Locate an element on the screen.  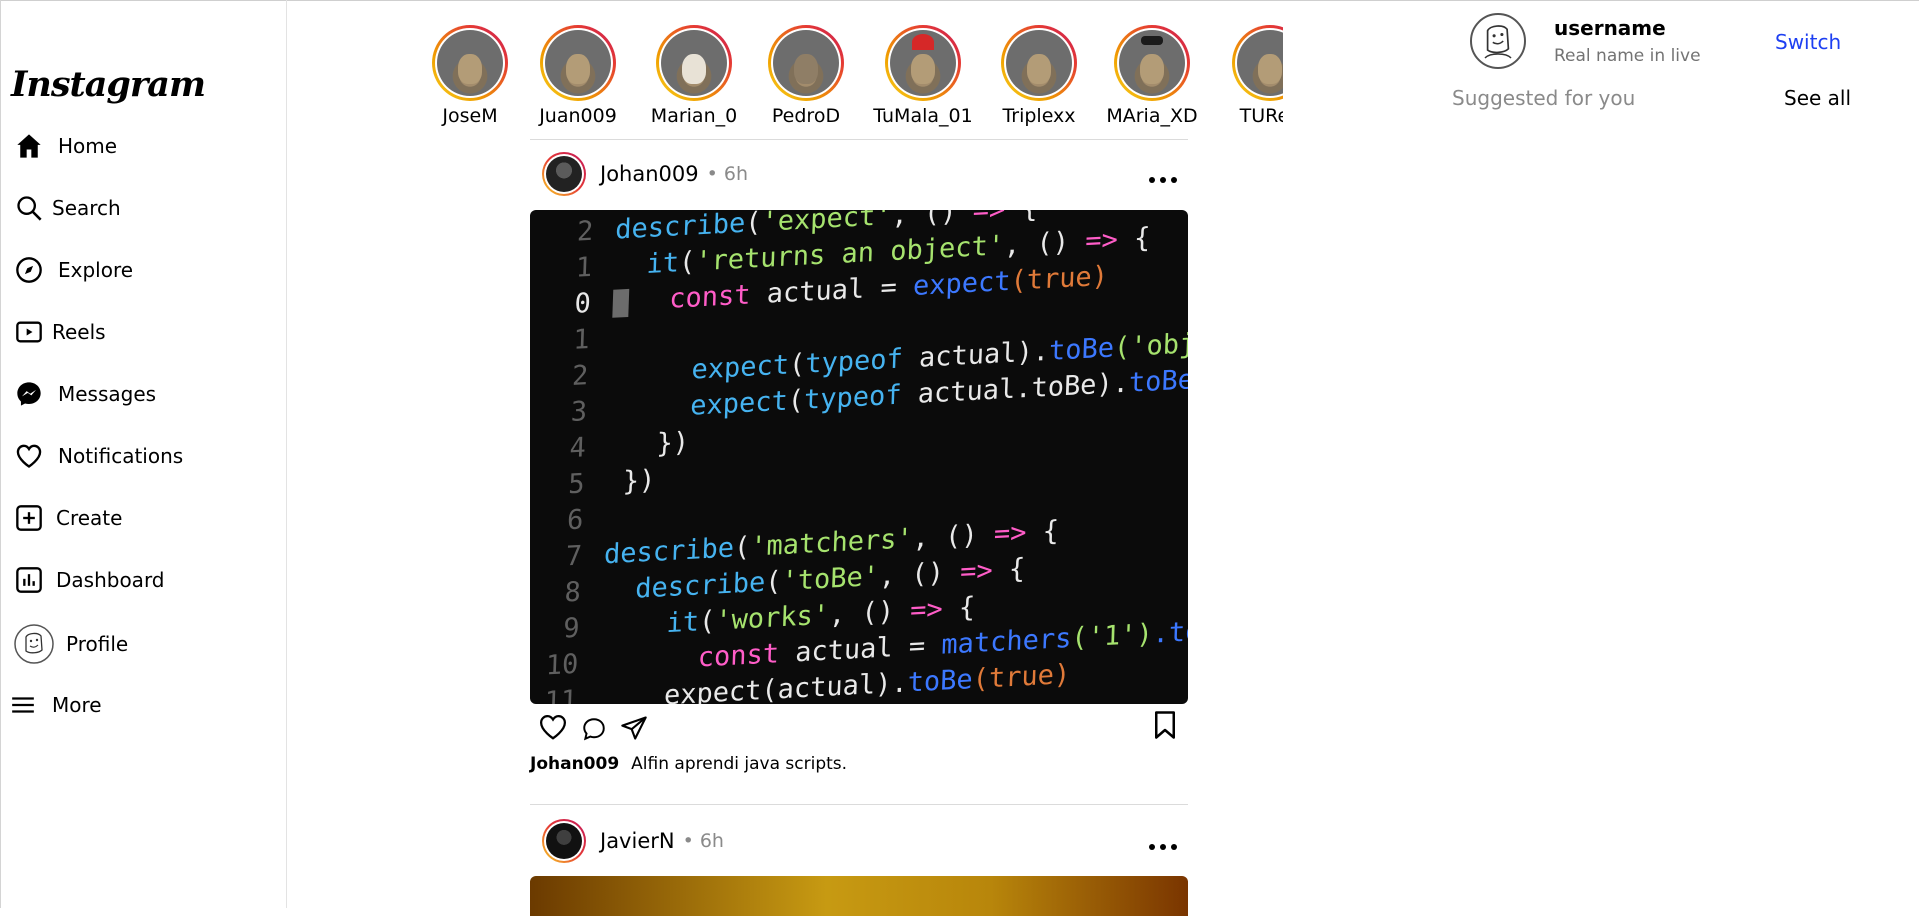
story-item: TuMala_01 is located at coordinates (923, 76).